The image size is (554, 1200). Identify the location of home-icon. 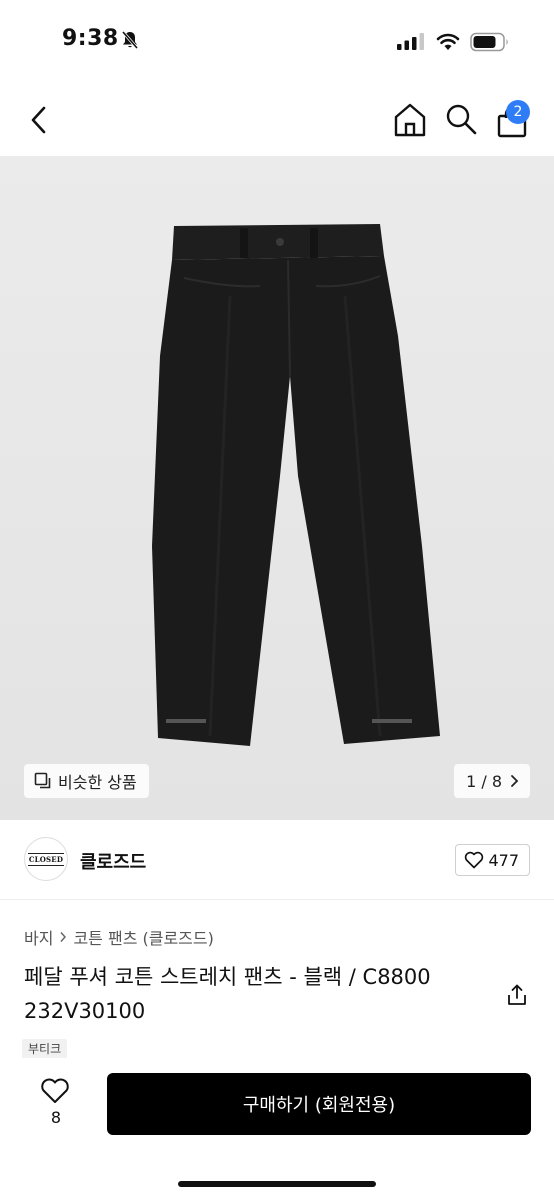
(410, 120).